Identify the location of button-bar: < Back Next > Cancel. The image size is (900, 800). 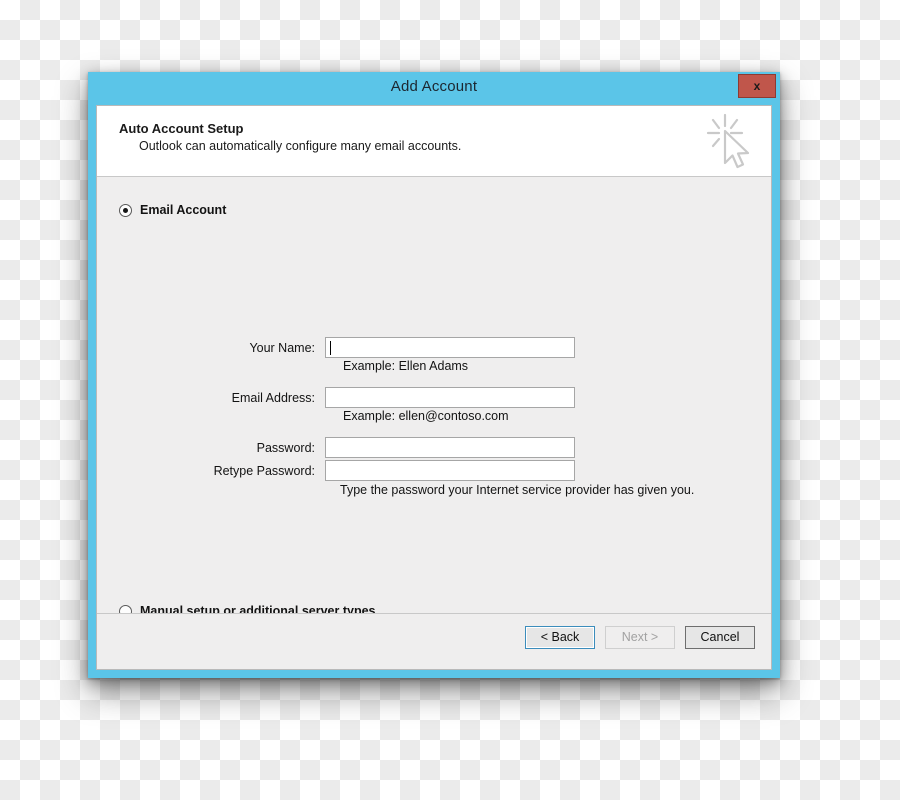
(640, 637).